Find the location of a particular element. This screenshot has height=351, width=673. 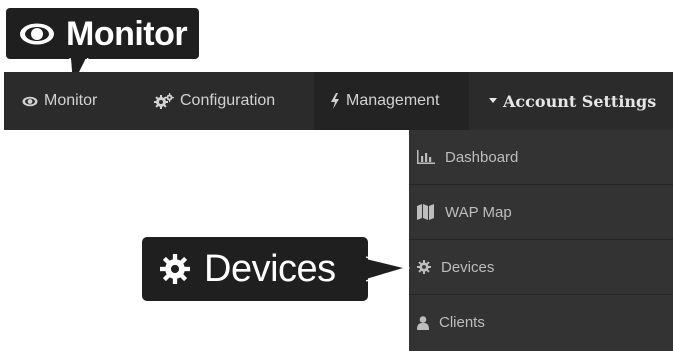

dropdown-item-wap-map: WAP Map is located at coordinates (541, 212).